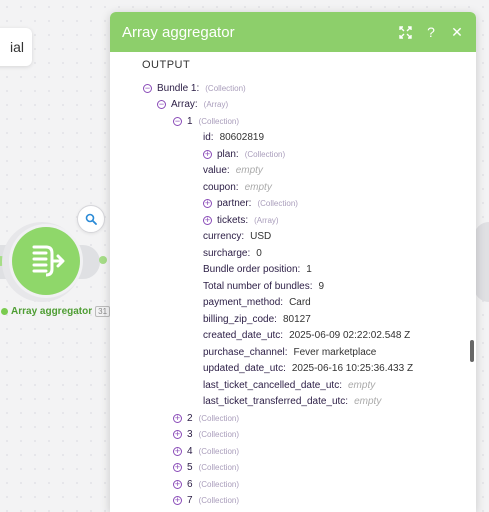  What do you see at coordinates (243, 336) in the screenshot?
I see `tree-key: created_date_utc:` at bounding box center [243, 336].